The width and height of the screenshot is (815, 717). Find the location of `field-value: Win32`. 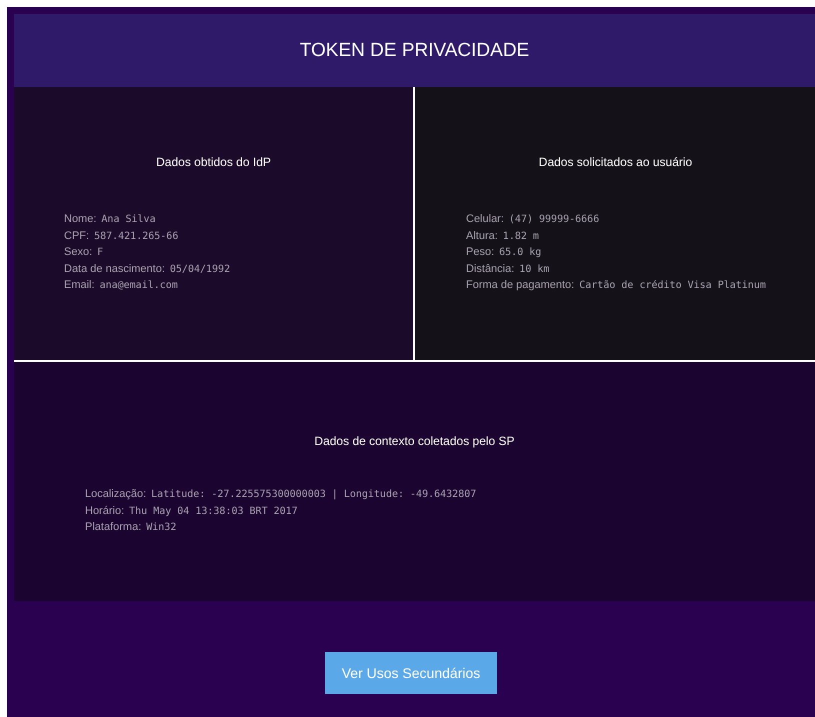

field-value: Win32 is located at coordinates (161, 527).